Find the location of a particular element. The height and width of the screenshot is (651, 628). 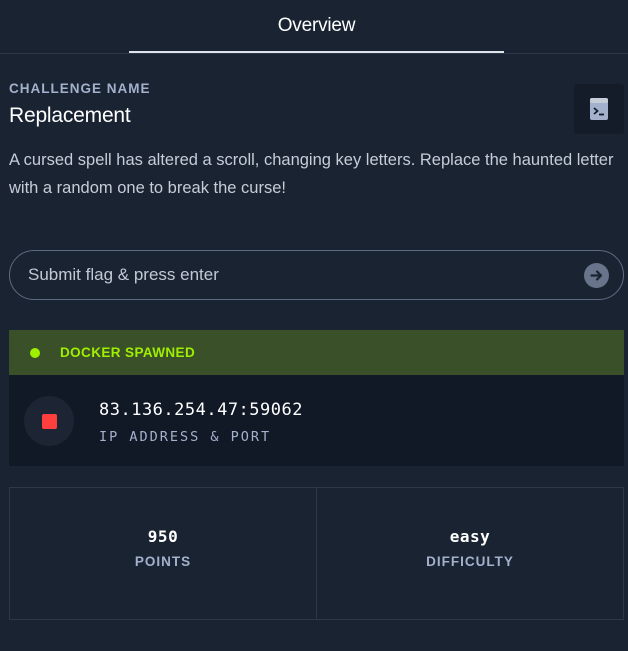

stop-instance-button is located at coordinates (49, 421).